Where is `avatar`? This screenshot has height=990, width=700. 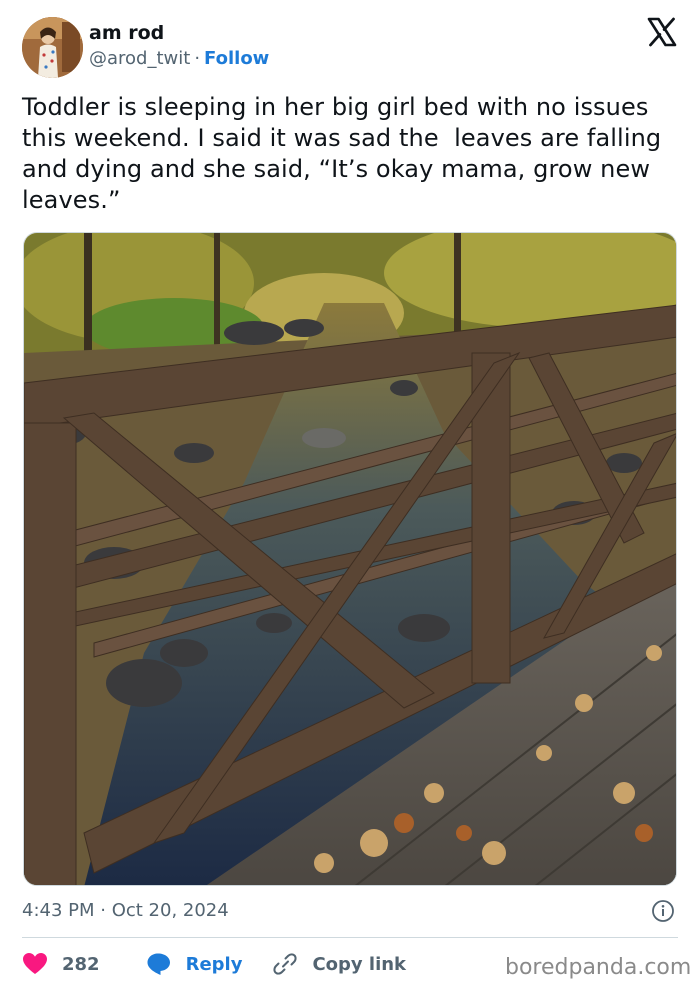
avatar is located at coordinates (52, 47).